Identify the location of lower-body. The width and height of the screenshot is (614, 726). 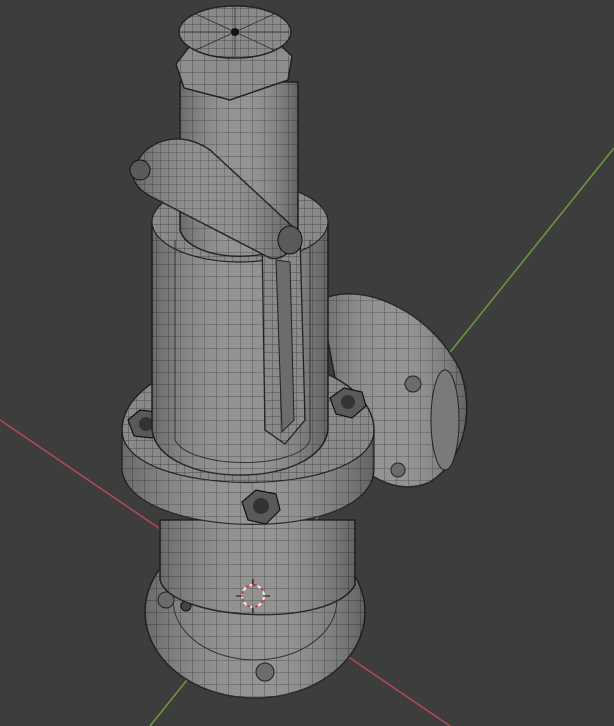
(257, 567).